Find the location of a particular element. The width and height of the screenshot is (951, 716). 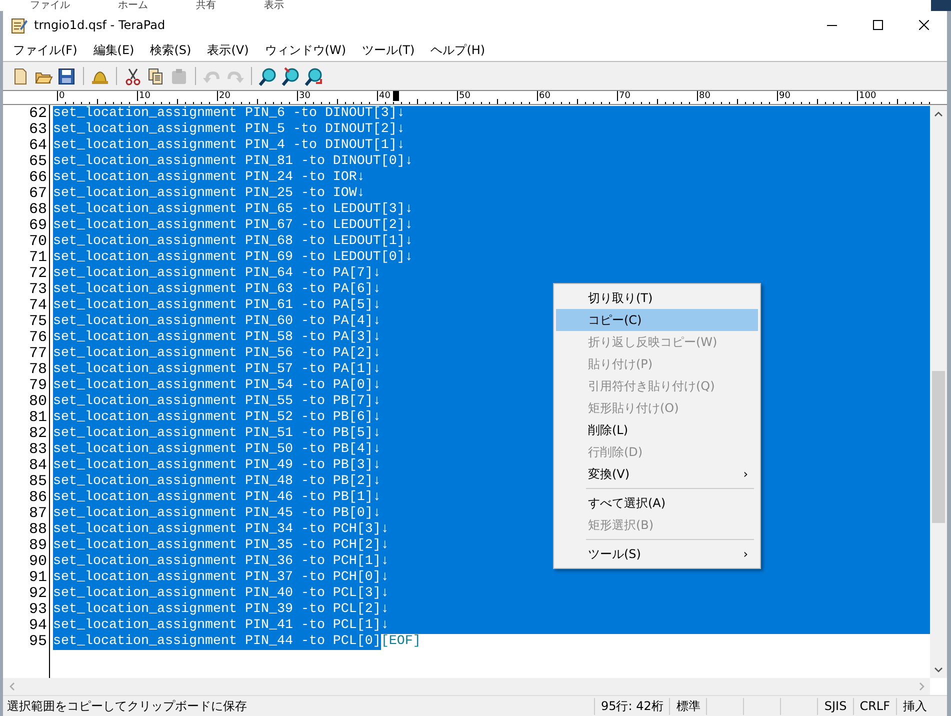

line-number: 64 is located at coordinates (38, 146).